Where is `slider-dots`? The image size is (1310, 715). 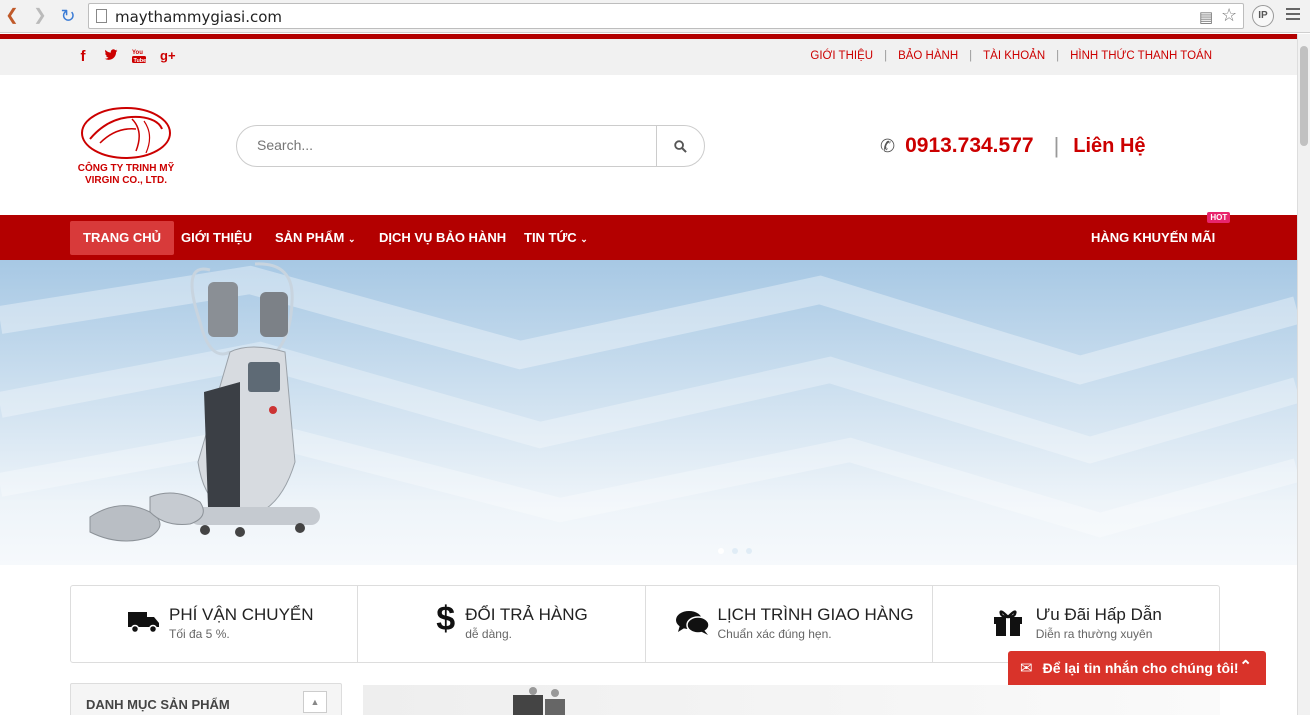 slider-dots is located at coordinates (735, 551).